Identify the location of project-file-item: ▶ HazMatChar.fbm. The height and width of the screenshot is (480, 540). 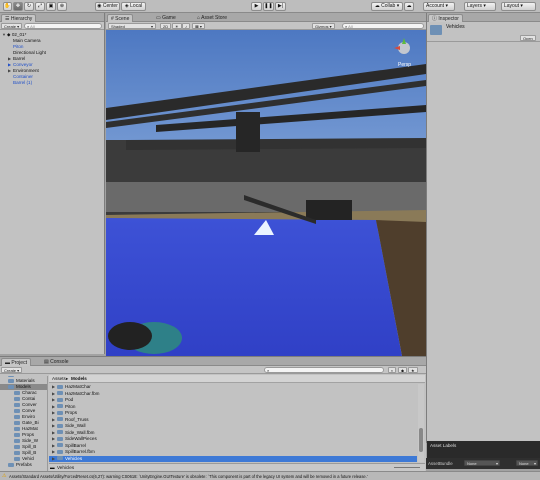
(233, 394).